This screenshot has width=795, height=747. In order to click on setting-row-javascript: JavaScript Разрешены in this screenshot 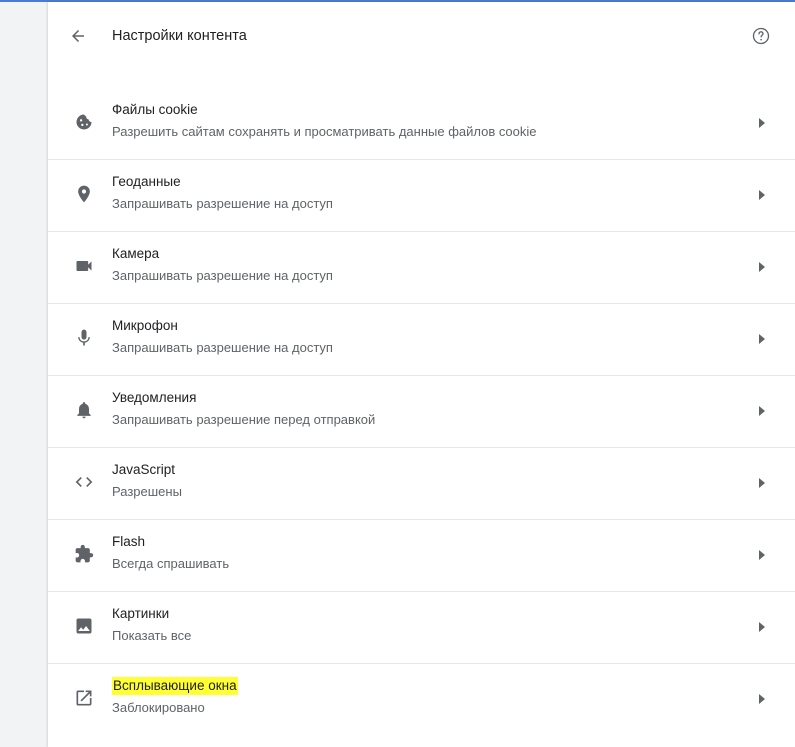, I will do `click(421, 483)`.